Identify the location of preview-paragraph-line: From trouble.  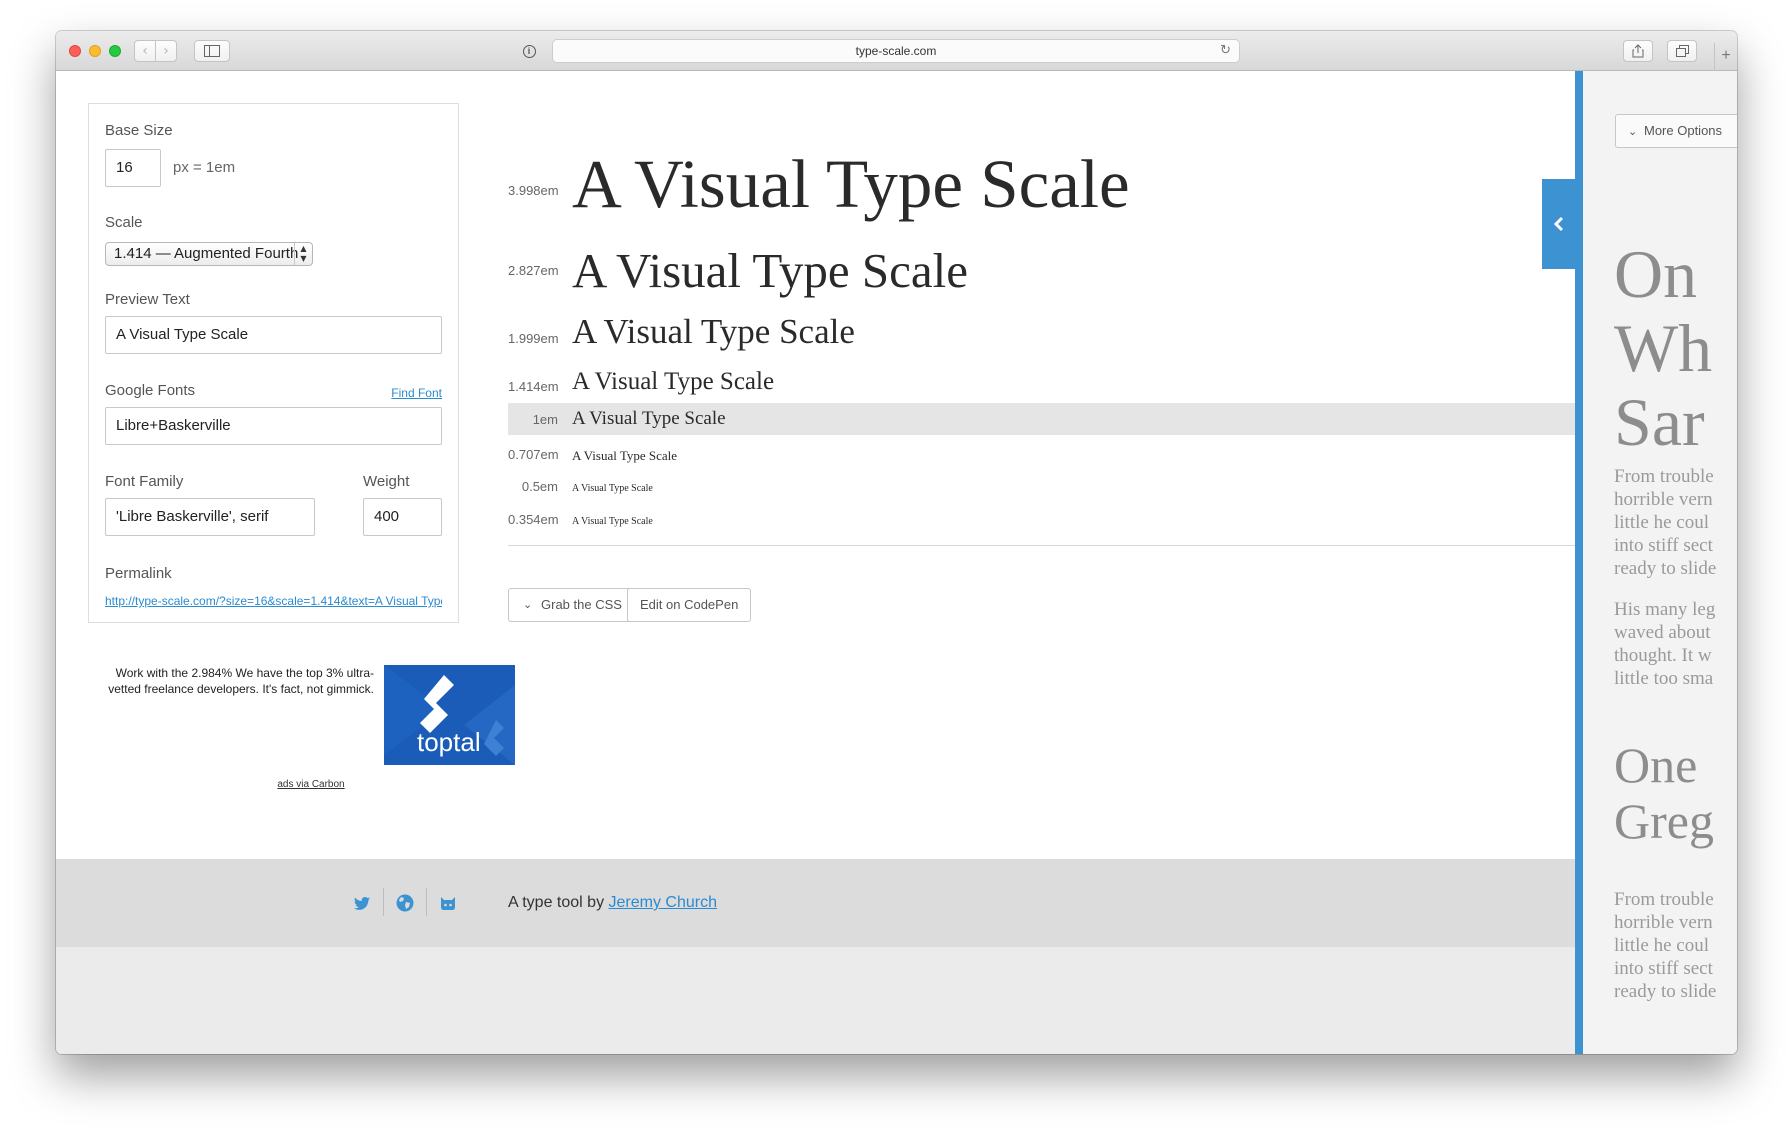
(1664, 899).